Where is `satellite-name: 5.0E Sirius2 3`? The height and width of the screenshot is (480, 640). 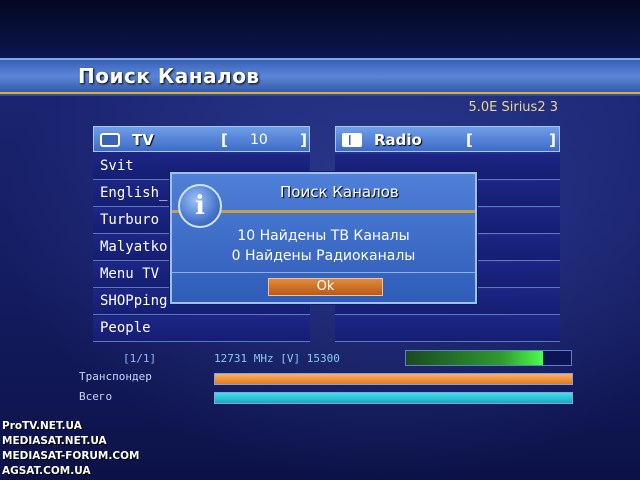
satellite-name: 5.0E Sirius2 3 is located at coordinates (513, 107).